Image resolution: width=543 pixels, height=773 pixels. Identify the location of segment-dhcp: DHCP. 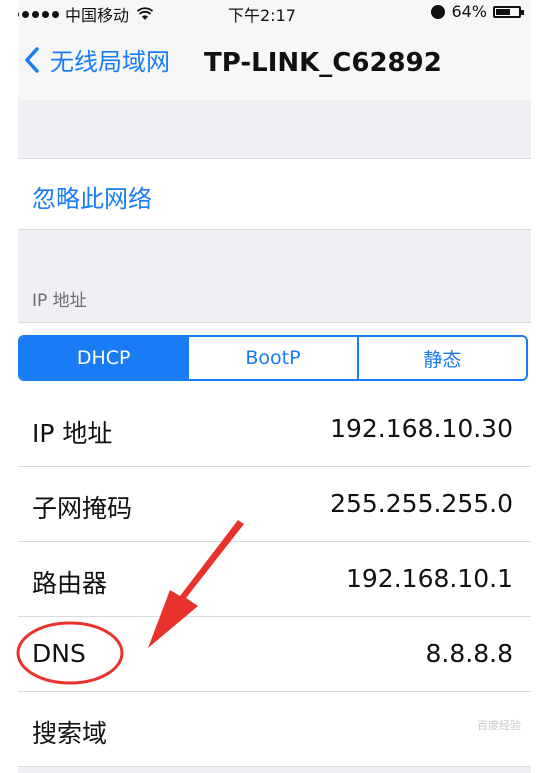
(105, 358).